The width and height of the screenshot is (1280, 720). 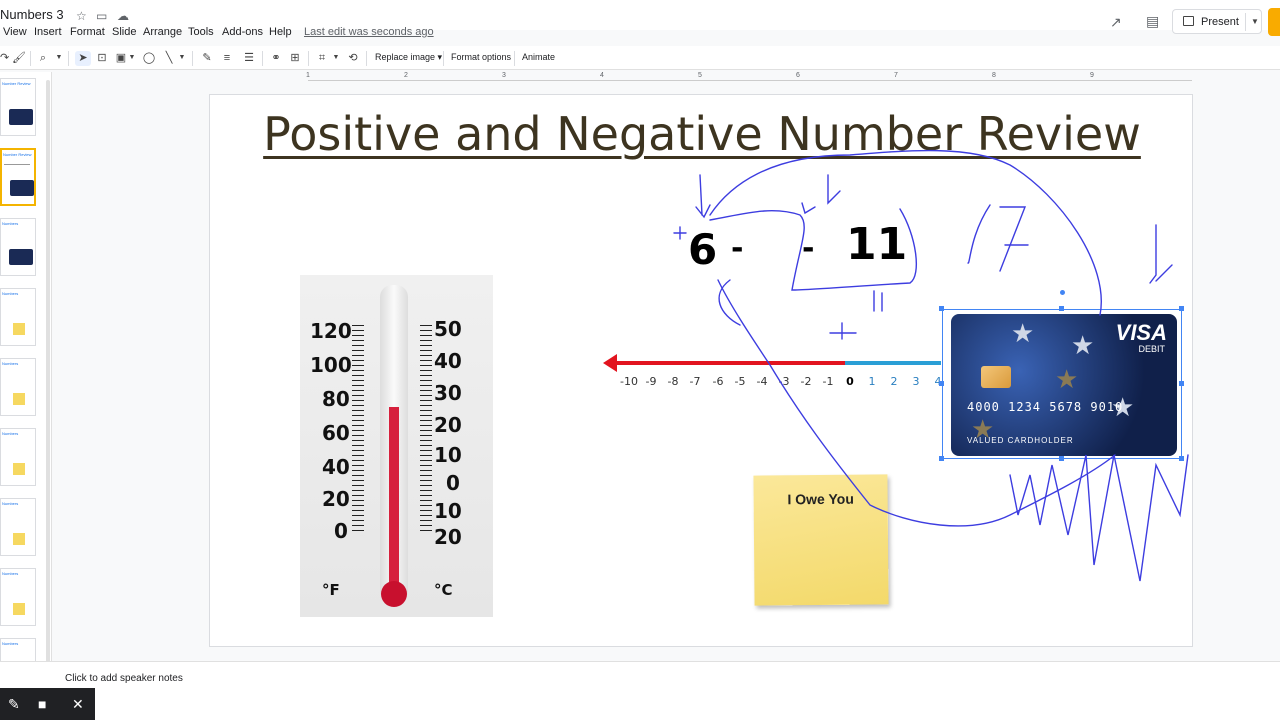 What do you see at coordinates (783, 369) in the screenshot?
I see `number-line-image: -10 -9 -8 -7 -6 -5 -4 -3 -2 -1 0 1 2 3 4` at bounding box center [783, 369].